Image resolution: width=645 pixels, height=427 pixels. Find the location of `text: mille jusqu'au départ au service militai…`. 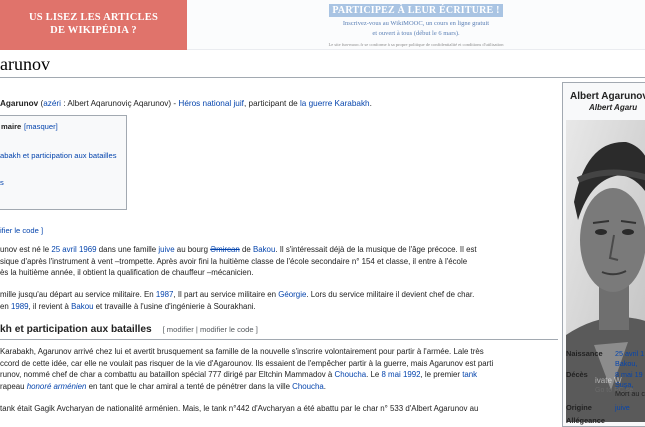

text: mille jusqu'au départ au service militai… is located at coordinates (78, 294).